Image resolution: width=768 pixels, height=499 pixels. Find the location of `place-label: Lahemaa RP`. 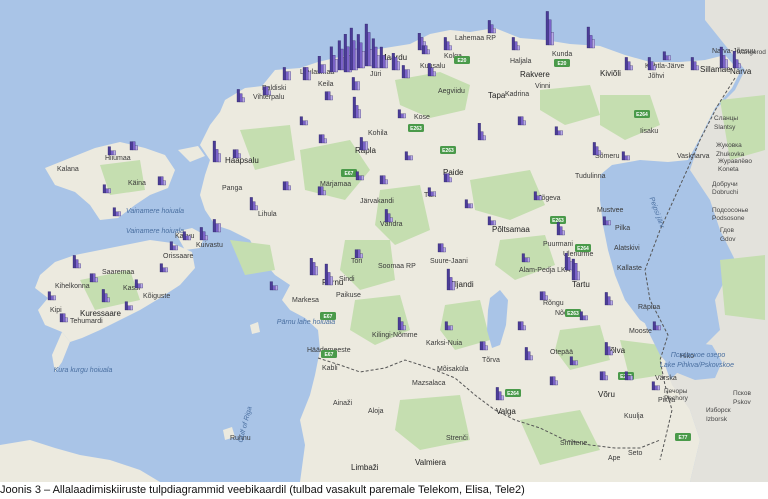

place-label: Lahemaa RP is located at coordinates (475, 38).